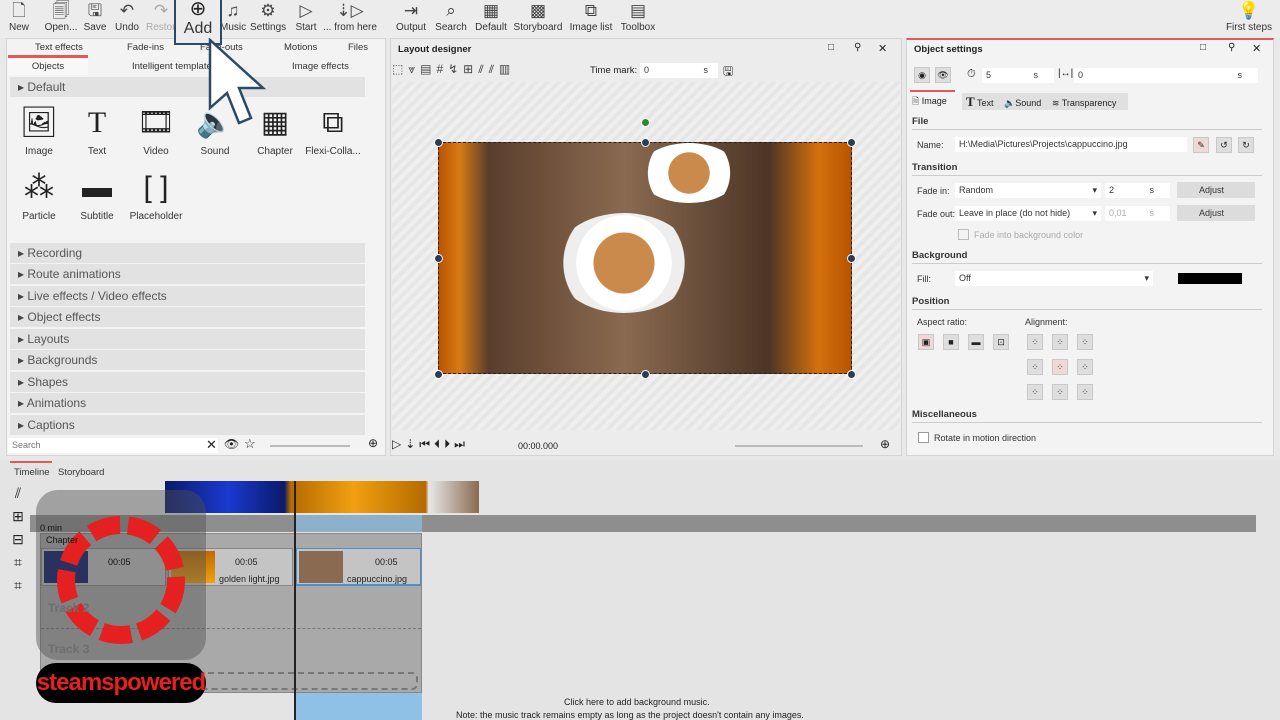  Describe the element at coordinates (487, 70) in the screenshot. I see `designer-tools: ⬚⩔▤#↯⊞⫽⫽▥` at that location.